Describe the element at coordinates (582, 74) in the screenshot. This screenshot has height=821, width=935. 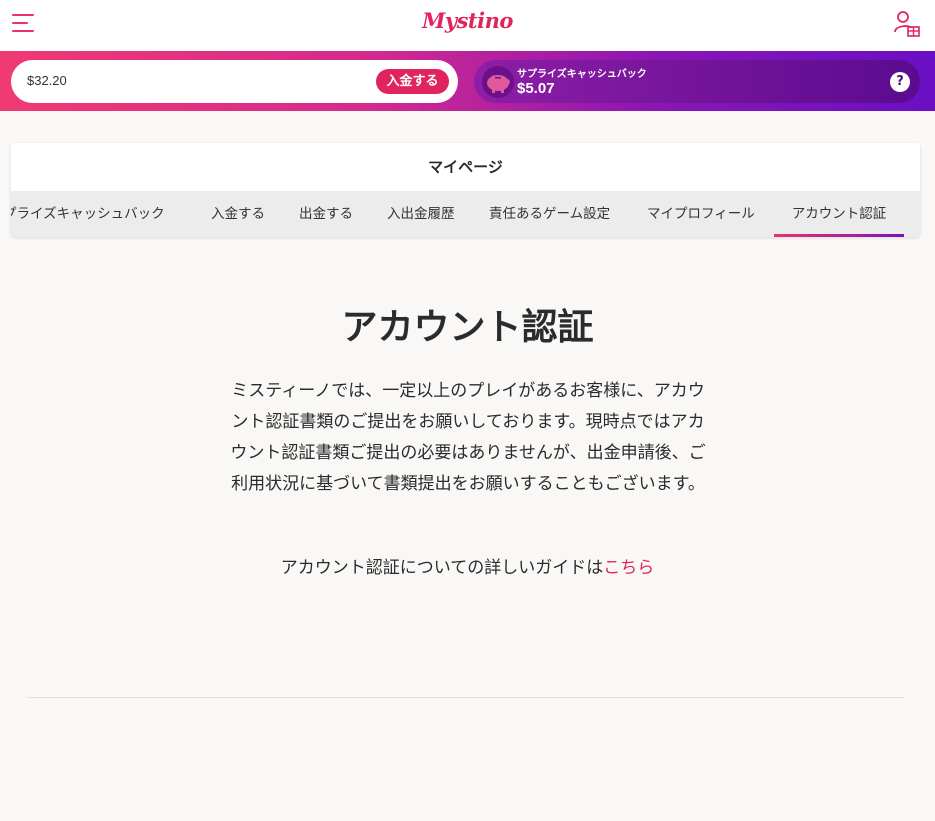
I see `cashback-label: サプライズキャッシュバック` at that location.